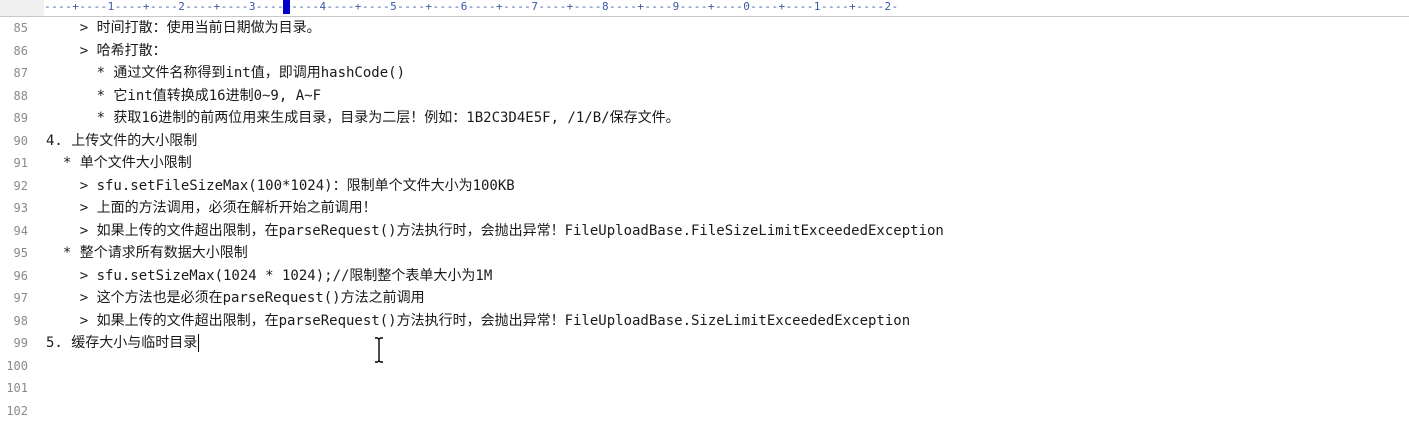 This screenshot has width=1409, height=430. What do you see at coordinates (704, 51) in the screenshot?
I see `editor-line: 86 > 哈希打散：` at bounding box center [704, 51].